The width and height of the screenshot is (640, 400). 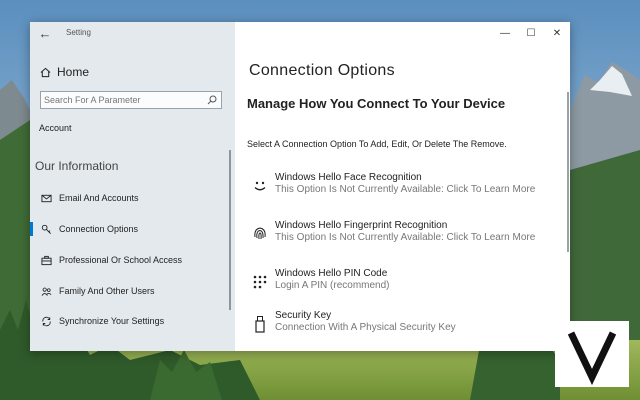 I want to click on account-category: Account, so click(x=55, y=128).